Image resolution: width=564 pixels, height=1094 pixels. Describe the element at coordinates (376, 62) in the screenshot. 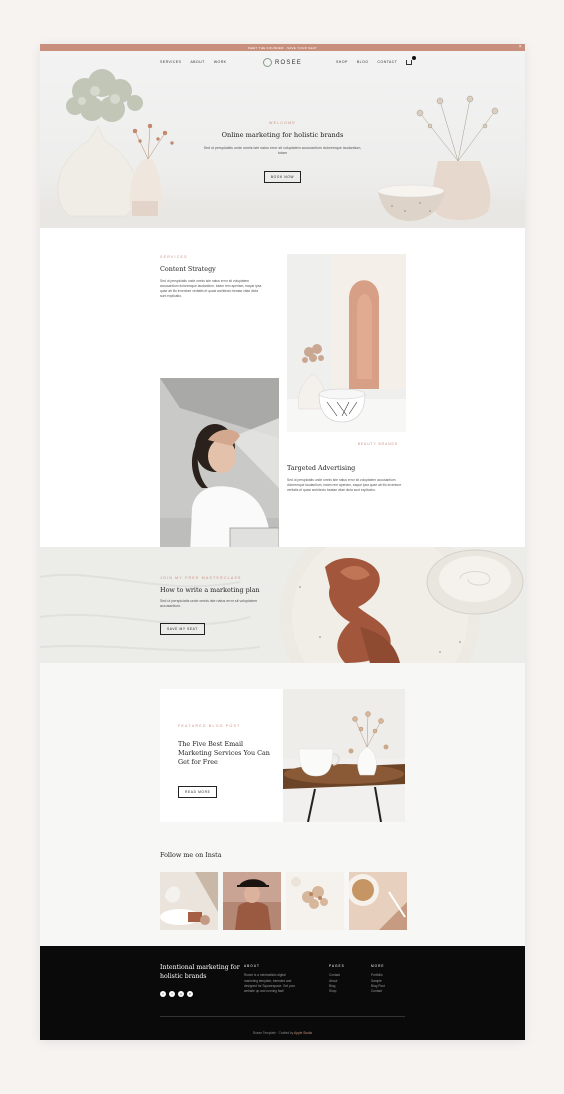

I see `nav-right: SHOP BLOG CONTACT` at that location.